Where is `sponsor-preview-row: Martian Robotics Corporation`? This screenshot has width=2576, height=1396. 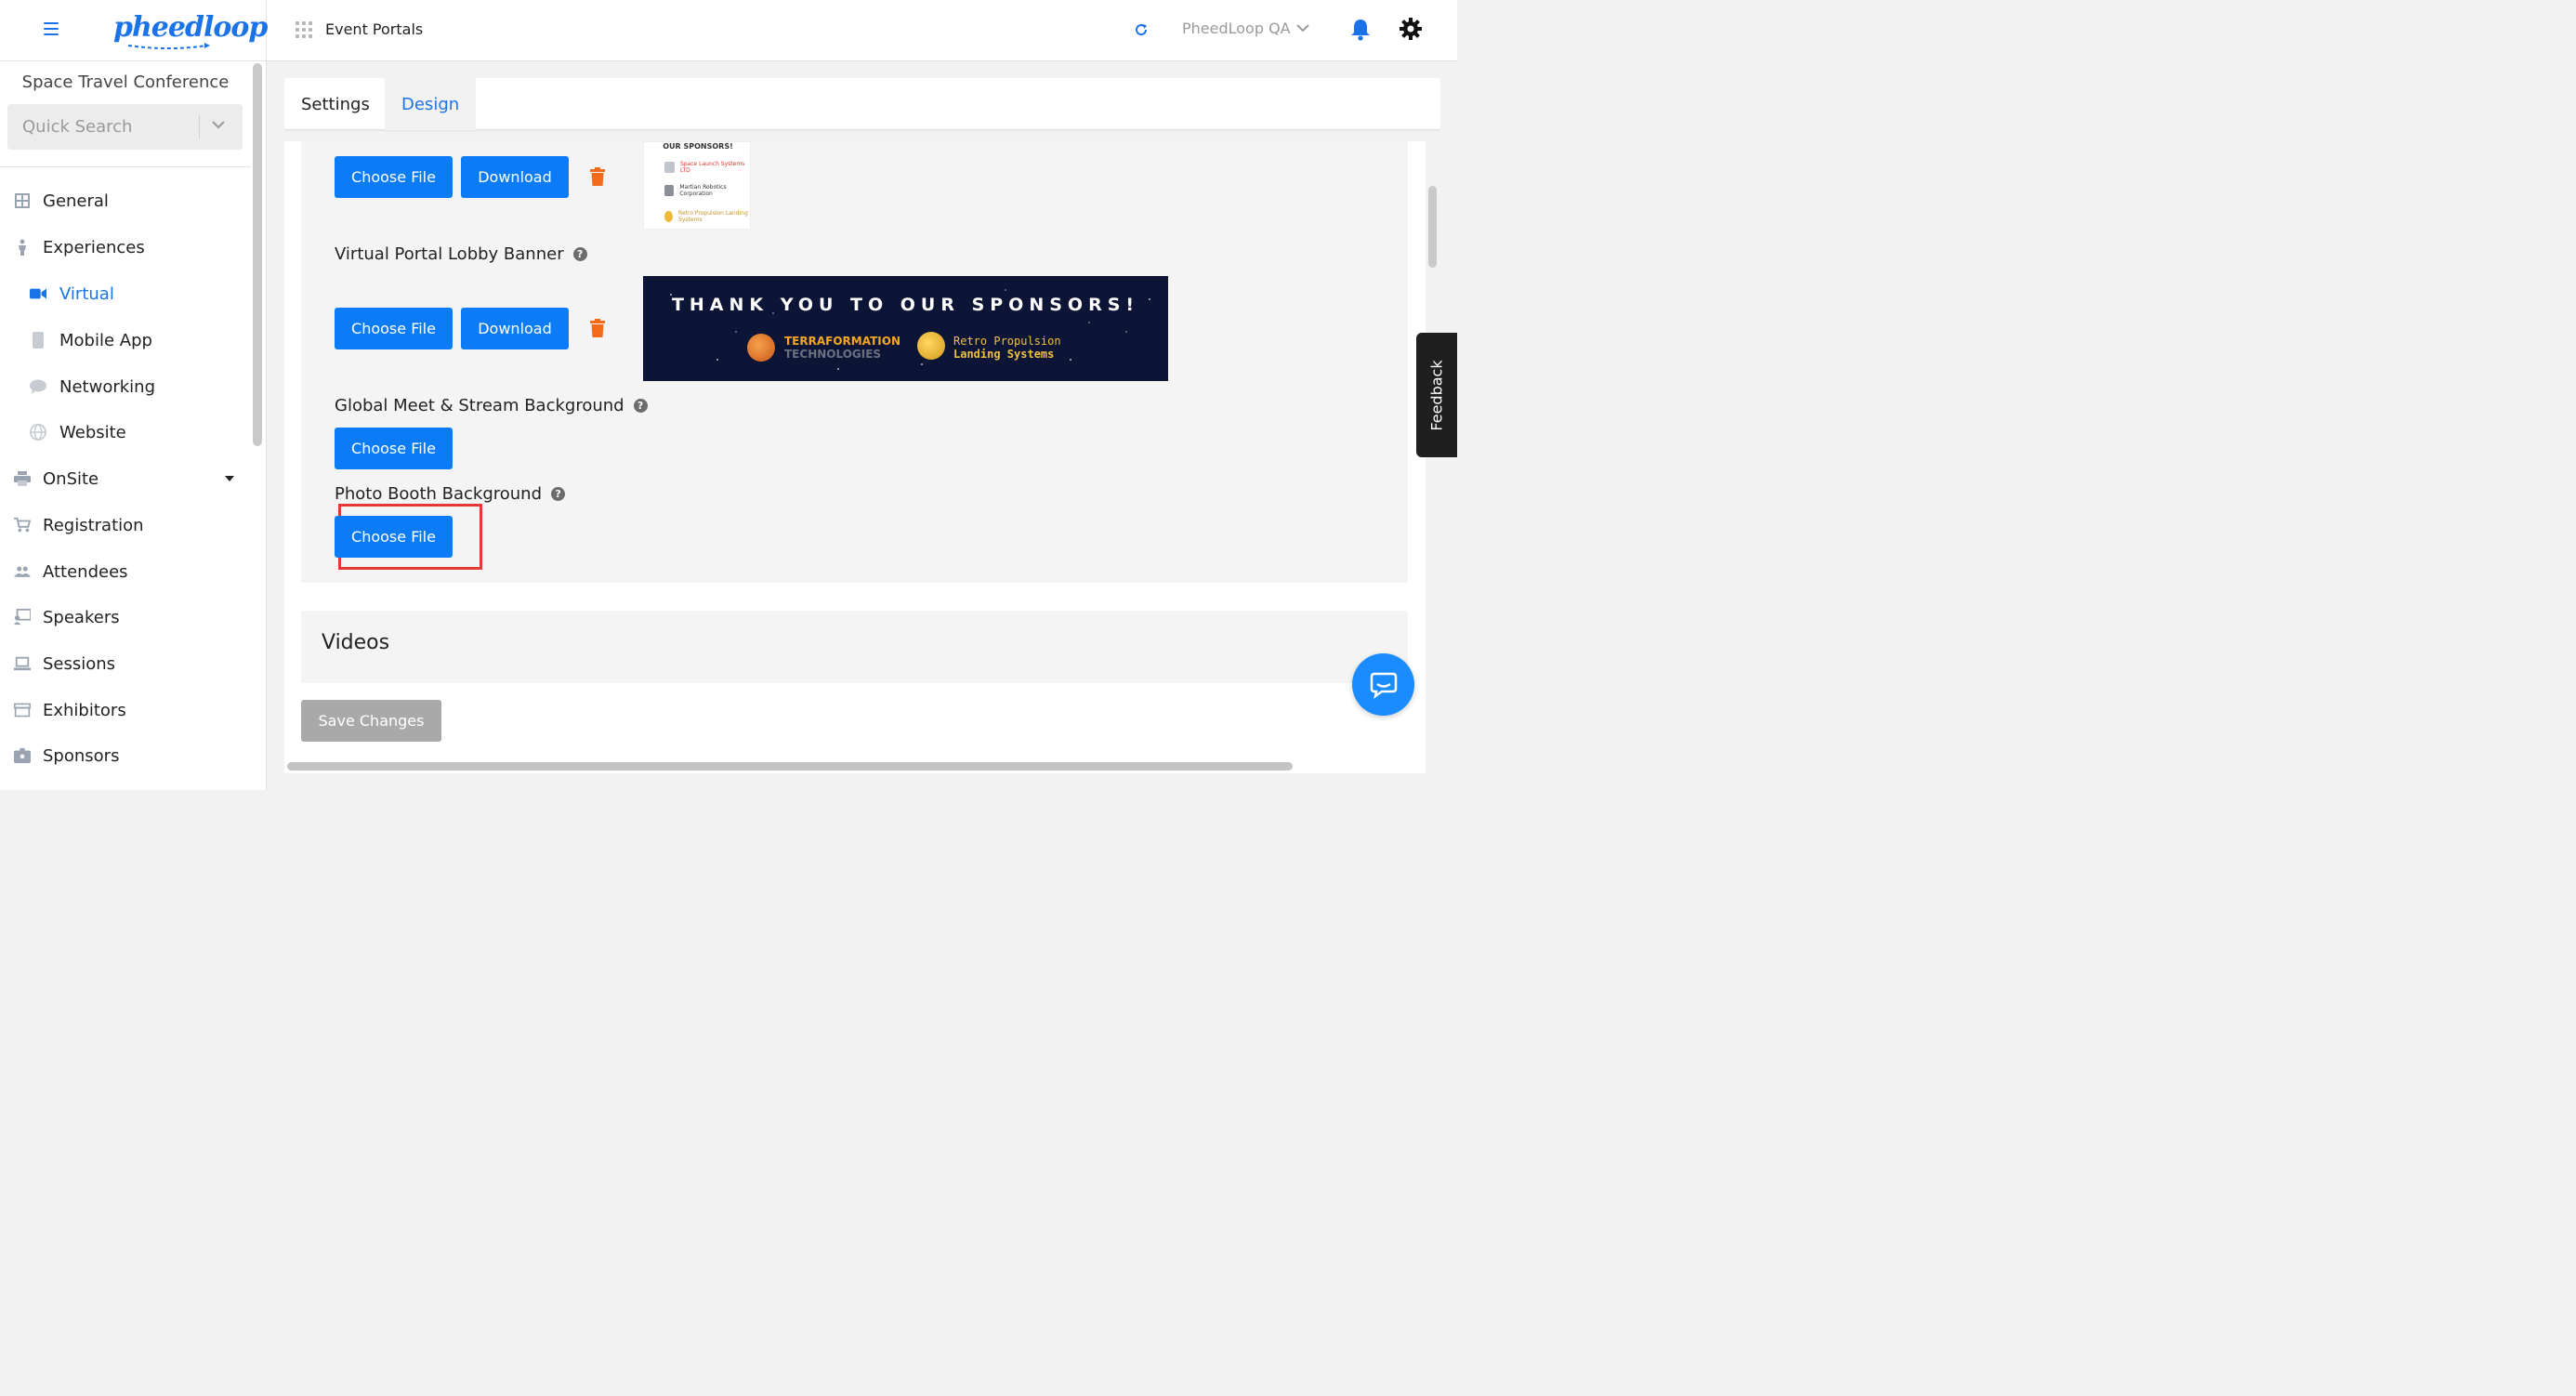 sponsor-preview-row: Martian Robotics Corporation is located at coordinates (707, 190).